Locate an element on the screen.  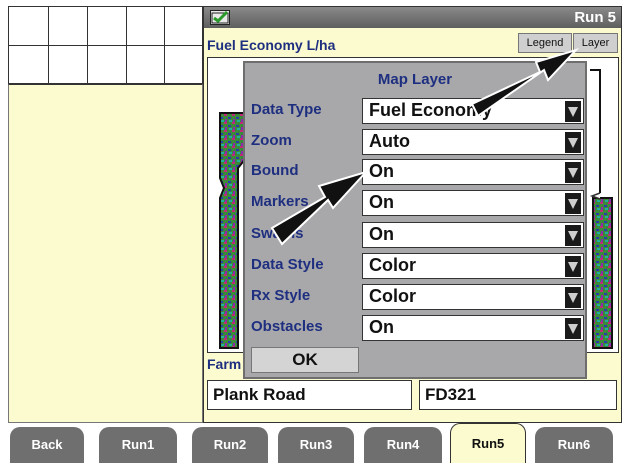
option-value: Fuel Economy is located at coordinates (431, 110).